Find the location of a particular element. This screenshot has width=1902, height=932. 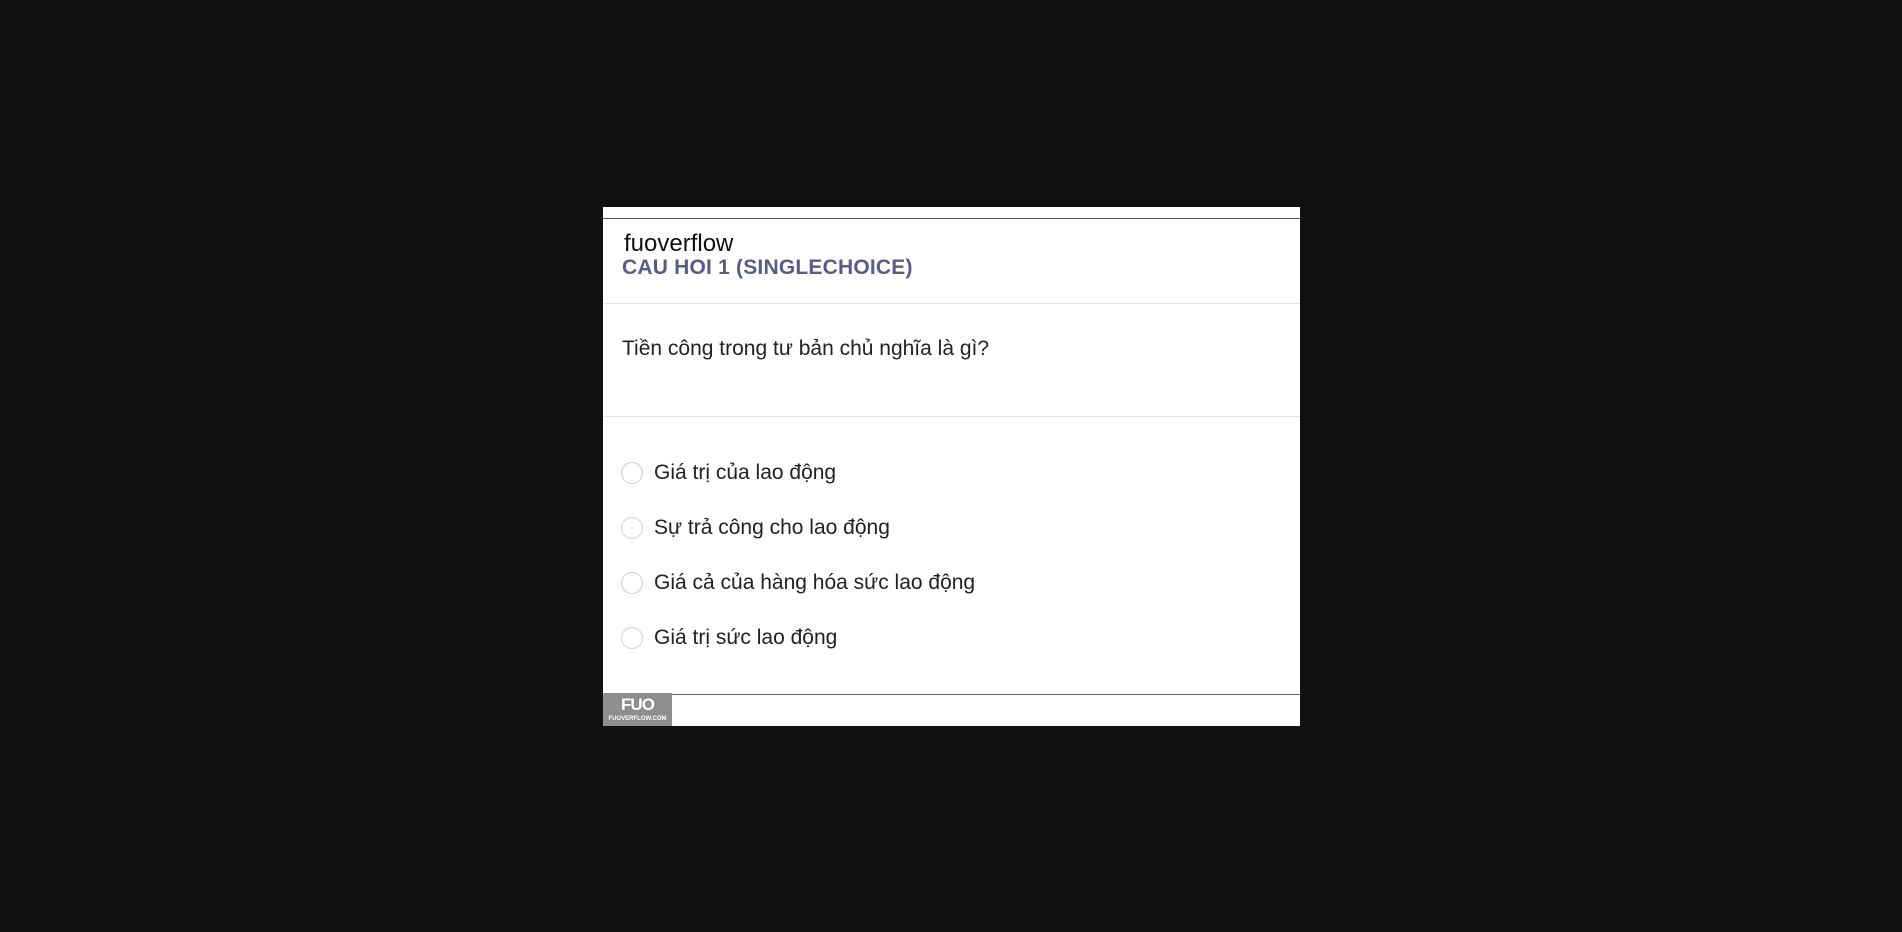

option-label: Sự trả công cho lao động is located at coordinates (772, 527).